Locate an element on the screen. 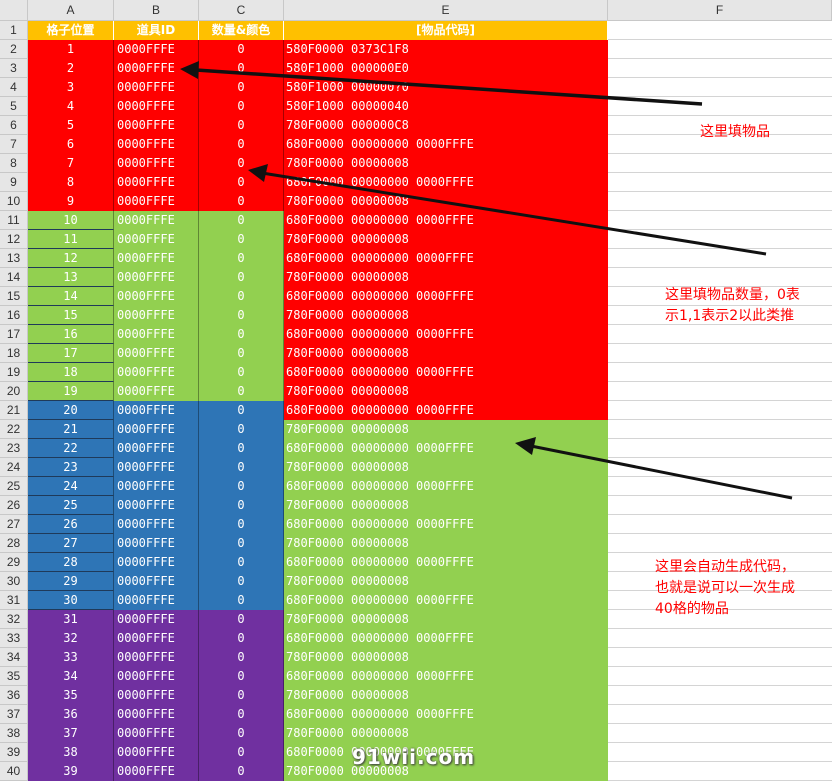 This screenshot has height=781, width=832. arrow-to-quantity is located at coordinates (507, 210).